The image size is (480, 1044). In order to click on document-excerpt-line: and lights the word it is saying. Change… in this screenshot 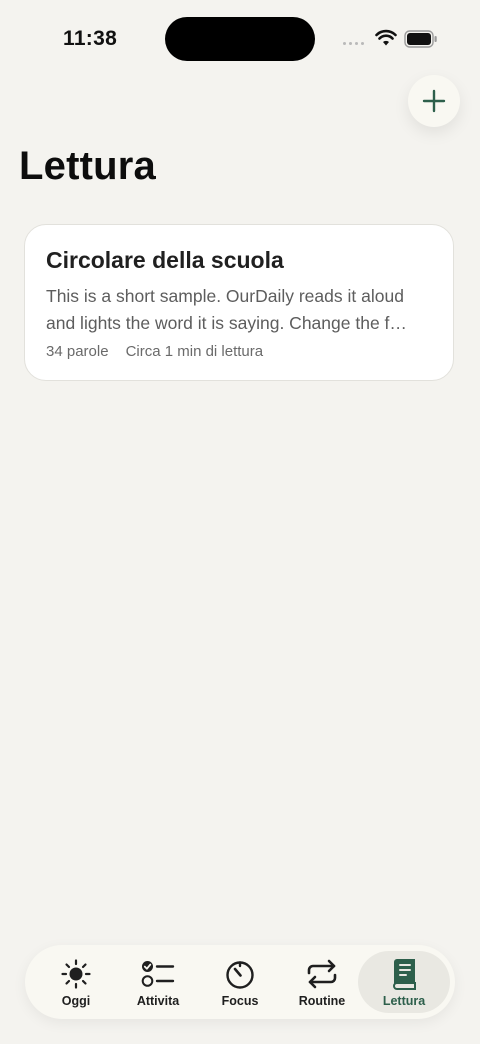, I will do `click(226, 323)`.